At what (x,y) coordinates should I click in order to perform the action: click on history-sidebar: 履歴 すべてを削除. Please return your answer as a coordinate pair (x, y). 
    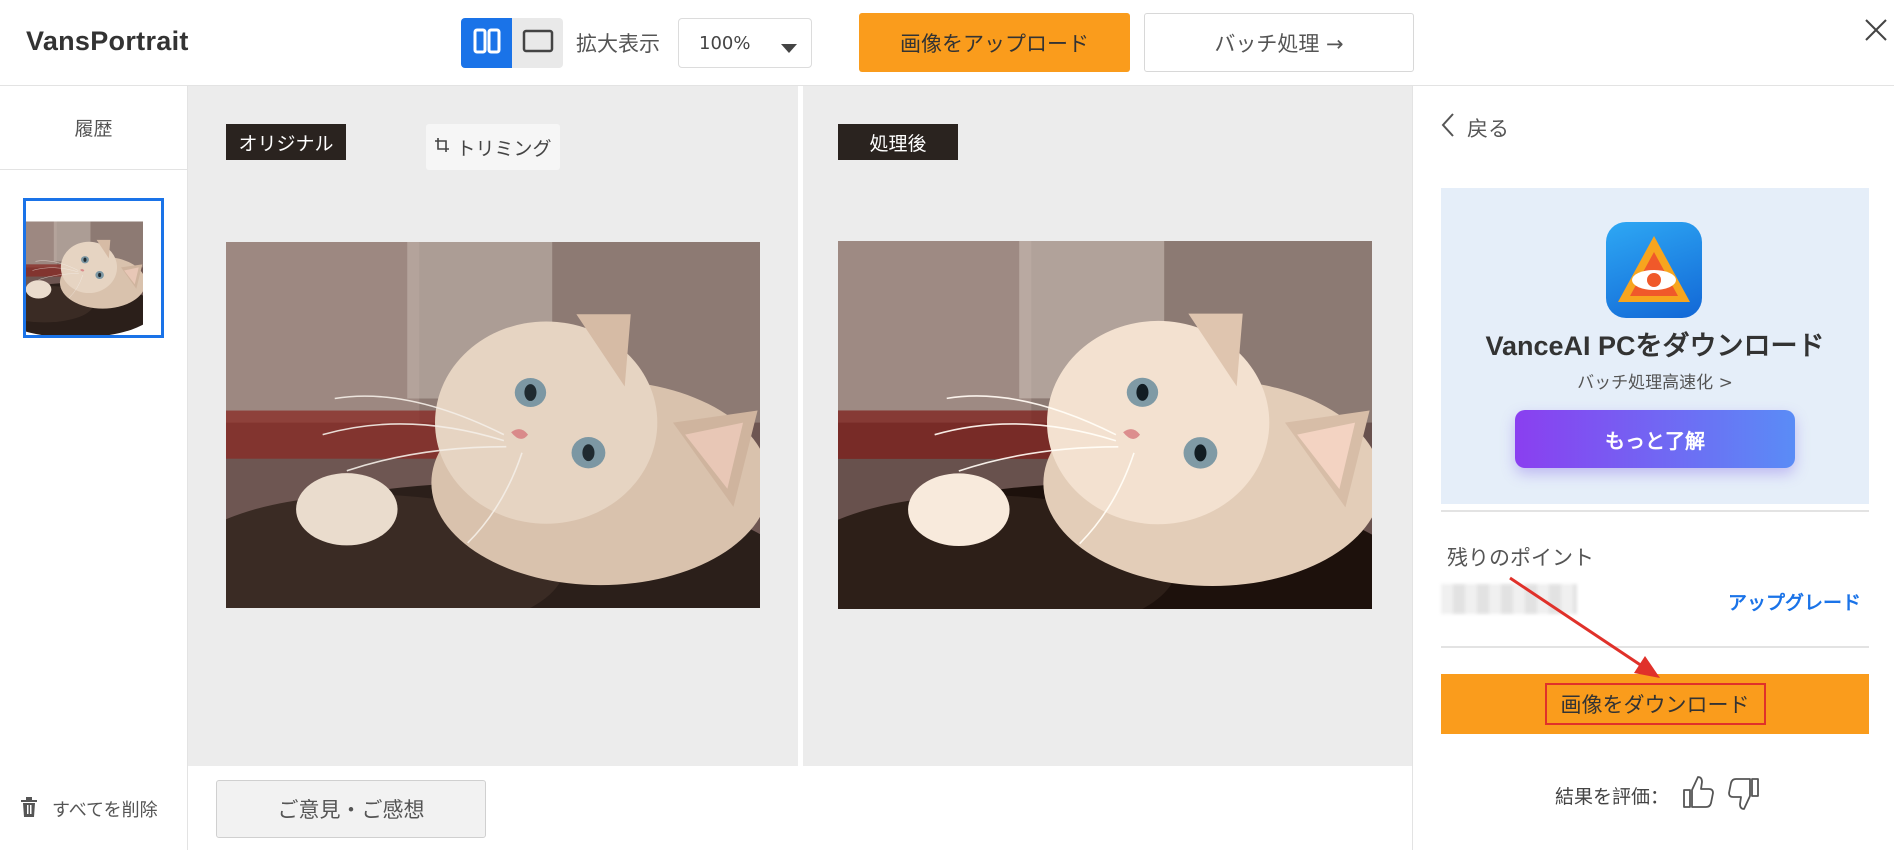
    Looking at the image, I should click on (94, 468).